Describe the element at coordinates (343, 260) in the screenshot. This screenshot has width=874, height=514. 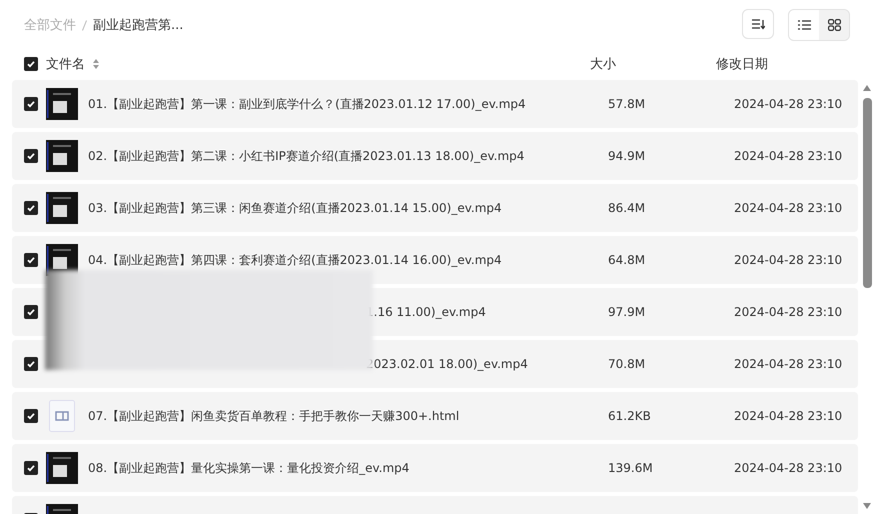
I see `file-name: 04.【副业起跑营】第四课：套利赛道介绍(直播2023.01.14 16.00)_ev.mp4` at that location.